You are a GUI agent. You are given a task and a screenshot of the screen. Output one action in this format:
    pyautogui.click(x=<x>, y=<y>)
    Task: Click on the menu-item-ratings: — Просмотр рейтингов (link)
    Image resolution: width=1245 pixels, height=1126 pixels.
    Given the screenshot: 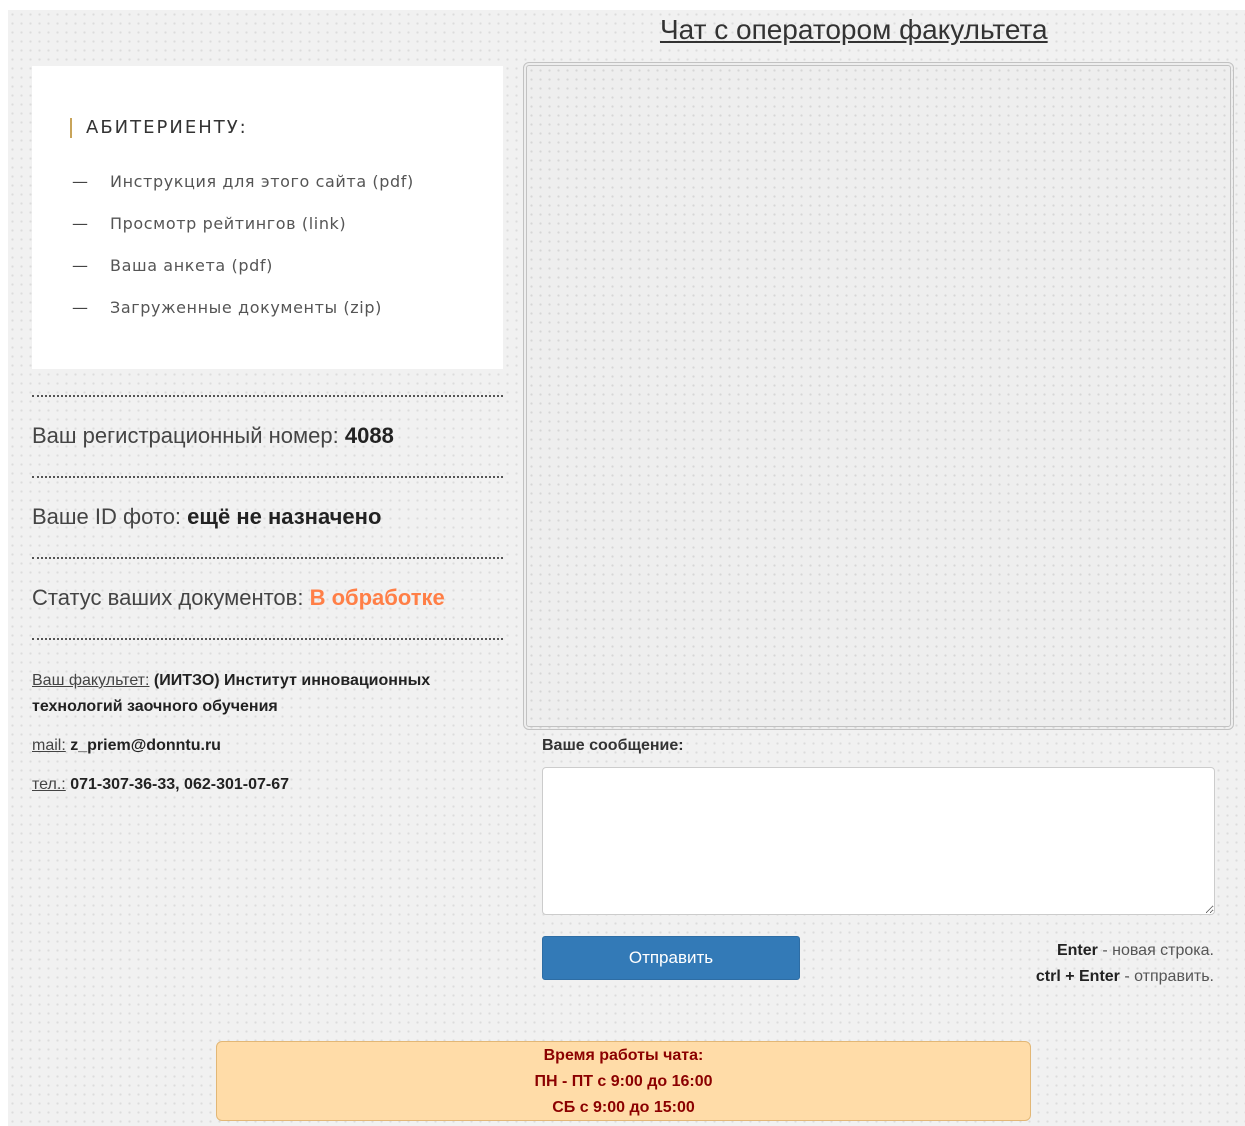 What is the action you would take?
    pyautogui.click(x=243, y=233)
    